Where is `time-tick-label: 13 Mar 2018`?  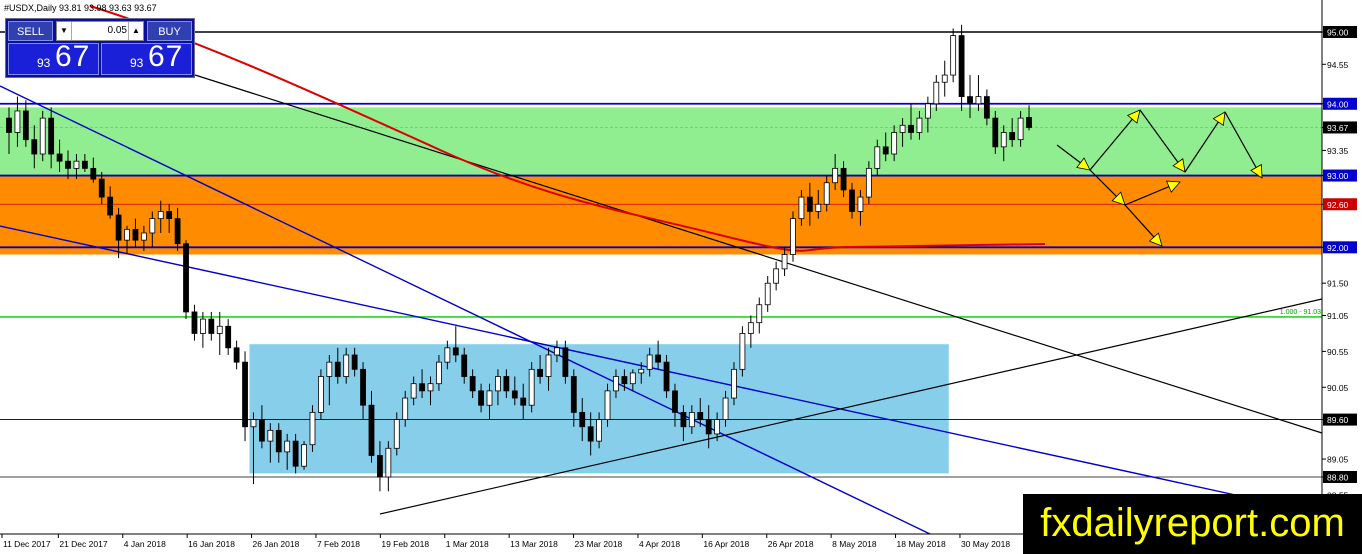 time-tick-label: 13 Mar 2018 is located at coordinates (534, 544).